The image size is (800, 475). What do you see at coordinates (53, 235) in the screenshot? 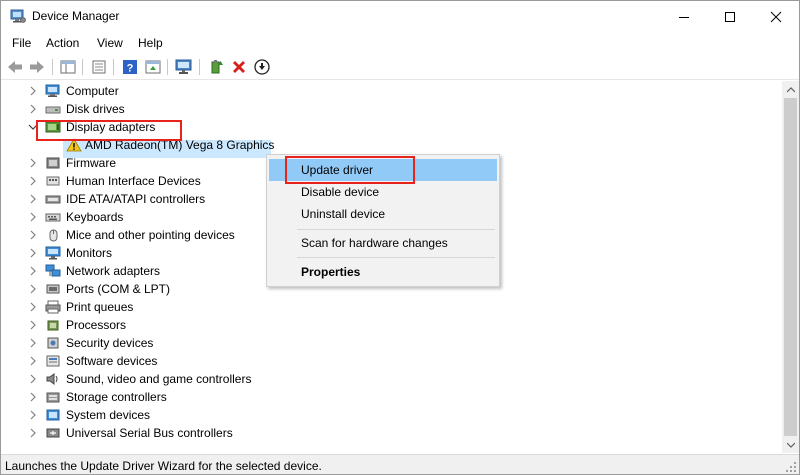
I see `mouse-icon` at bounding box center [53, 235].